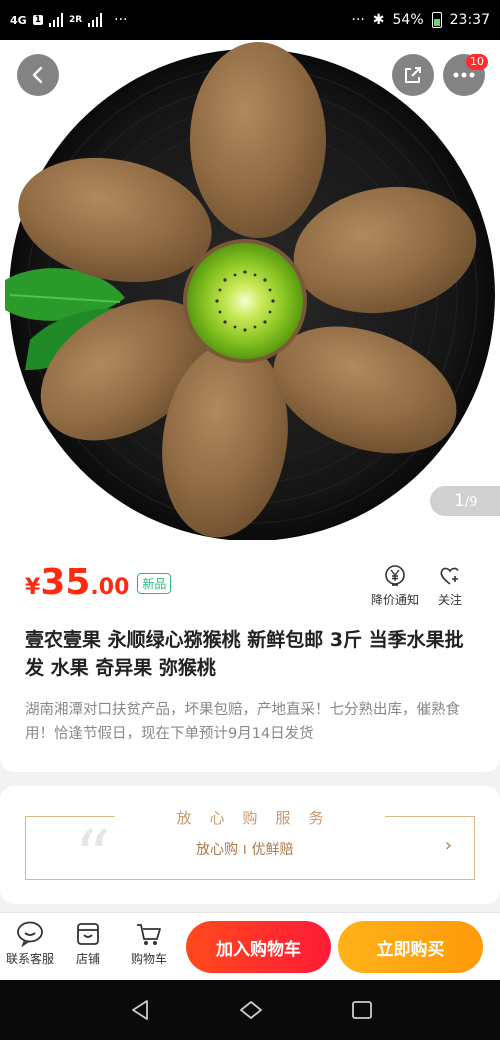 The height and width of the screenshot is (1040, 500). Describe the element at coordinates (37, 20) in the screenshot. I see `sim-number: 1` at that location.